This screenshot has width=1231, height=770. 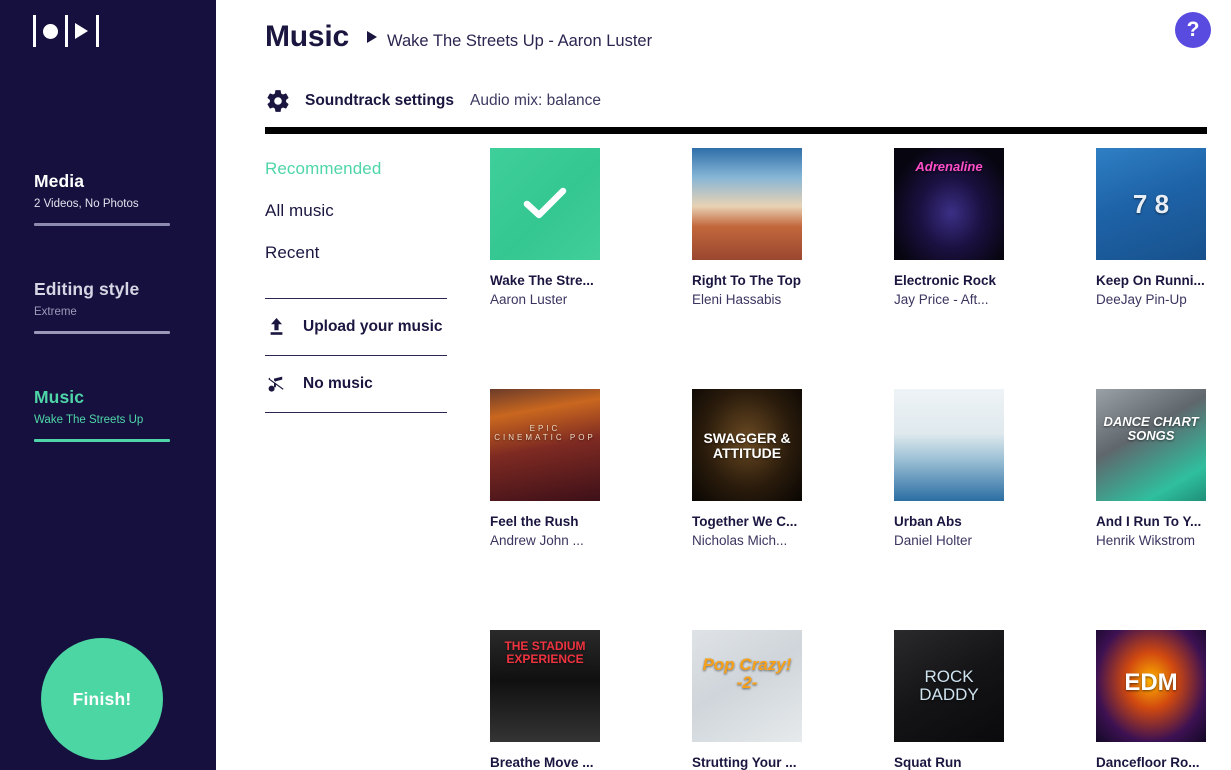 I want to click on soundtrack-settings-row: Soundtrack settings Audio mix: balance, so click(x=433, y=101).